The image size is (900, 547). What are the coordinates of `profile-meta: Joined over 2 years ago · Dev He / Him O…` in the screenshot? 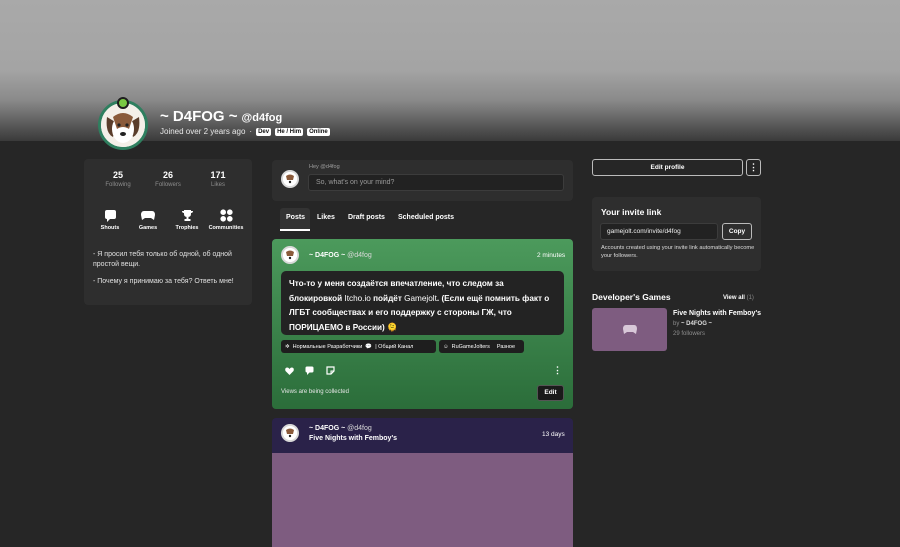 It's located at (245, 131).